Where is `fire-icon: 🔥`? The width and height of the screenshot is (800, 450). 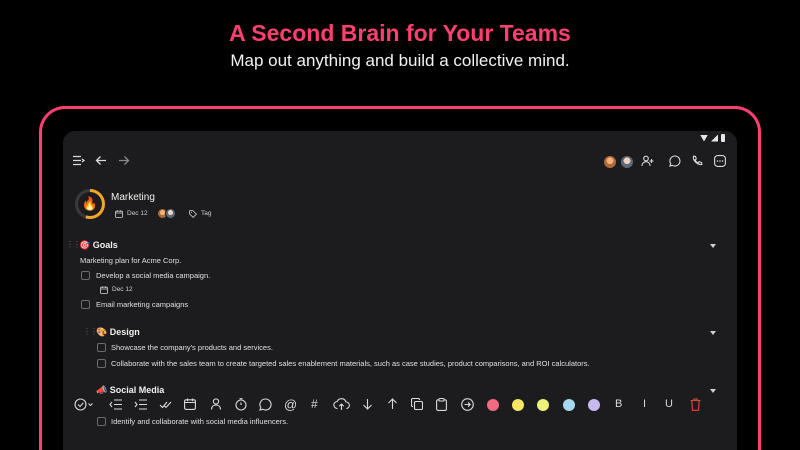
fire-icon: 🔥 is located at coordinates (90, 204).